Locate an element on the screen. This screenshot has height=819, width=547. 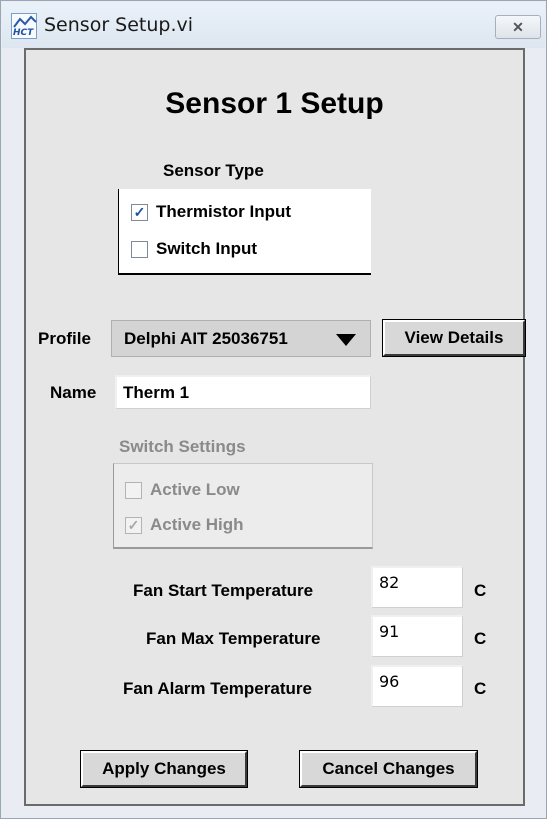
profile-dropdown: Delphi AIT 25036751 is located at coordinates (241, 338).